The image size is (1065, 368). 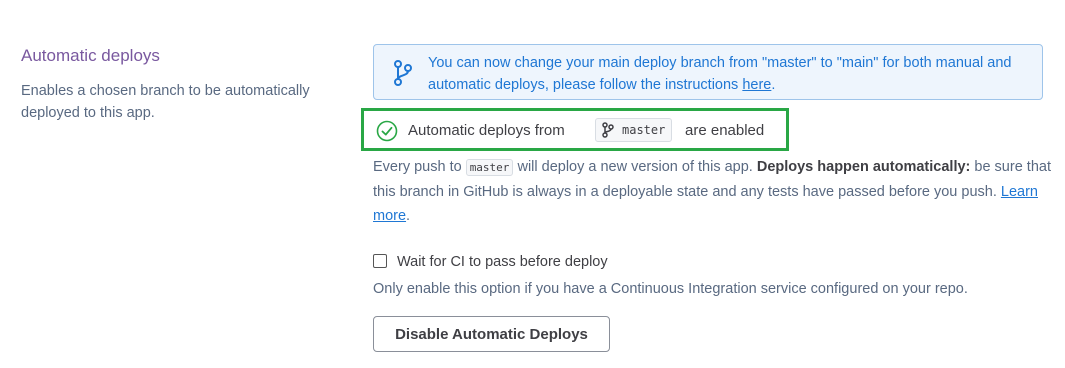 I want to click on banner-text-end: ., so click(x=773, y=85).